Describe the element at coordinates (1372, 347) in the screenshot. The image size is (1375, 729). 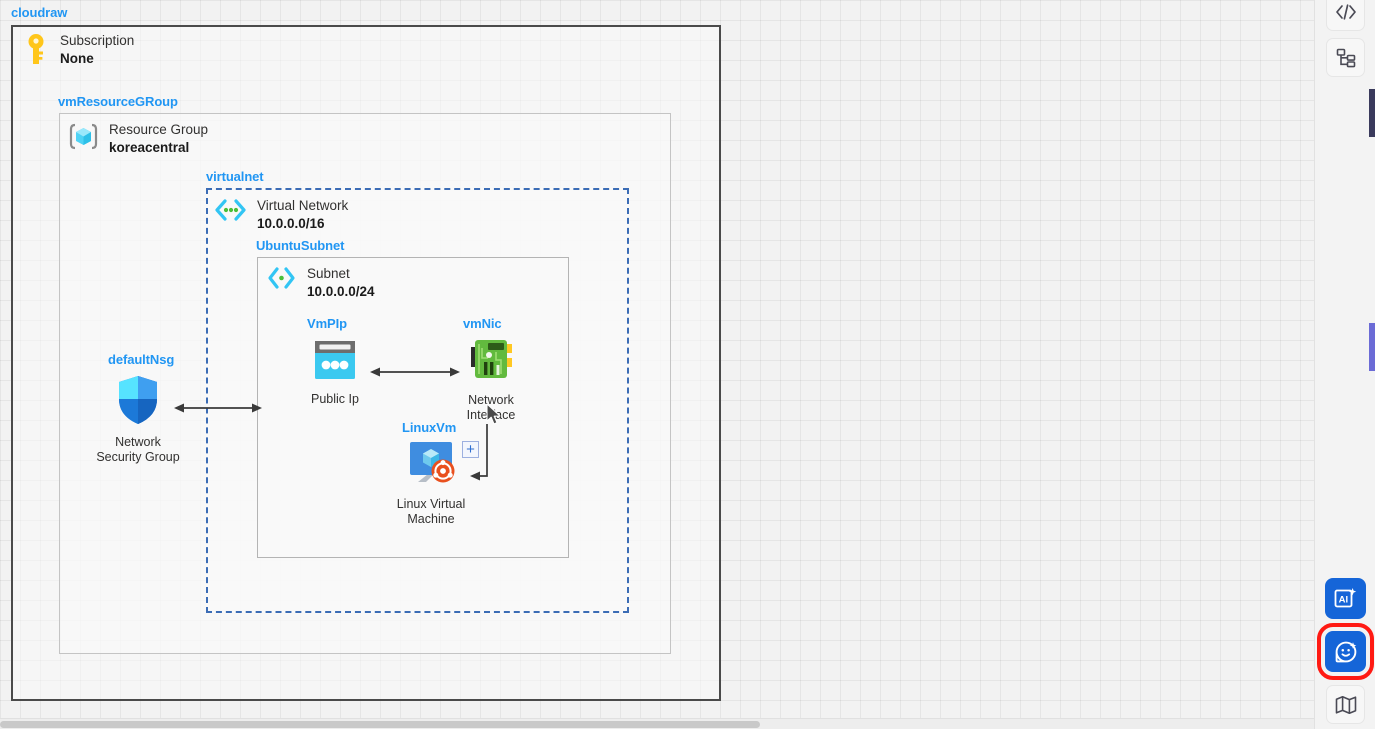
I see `vertical-scrollbar-thumb-mid` at that location.